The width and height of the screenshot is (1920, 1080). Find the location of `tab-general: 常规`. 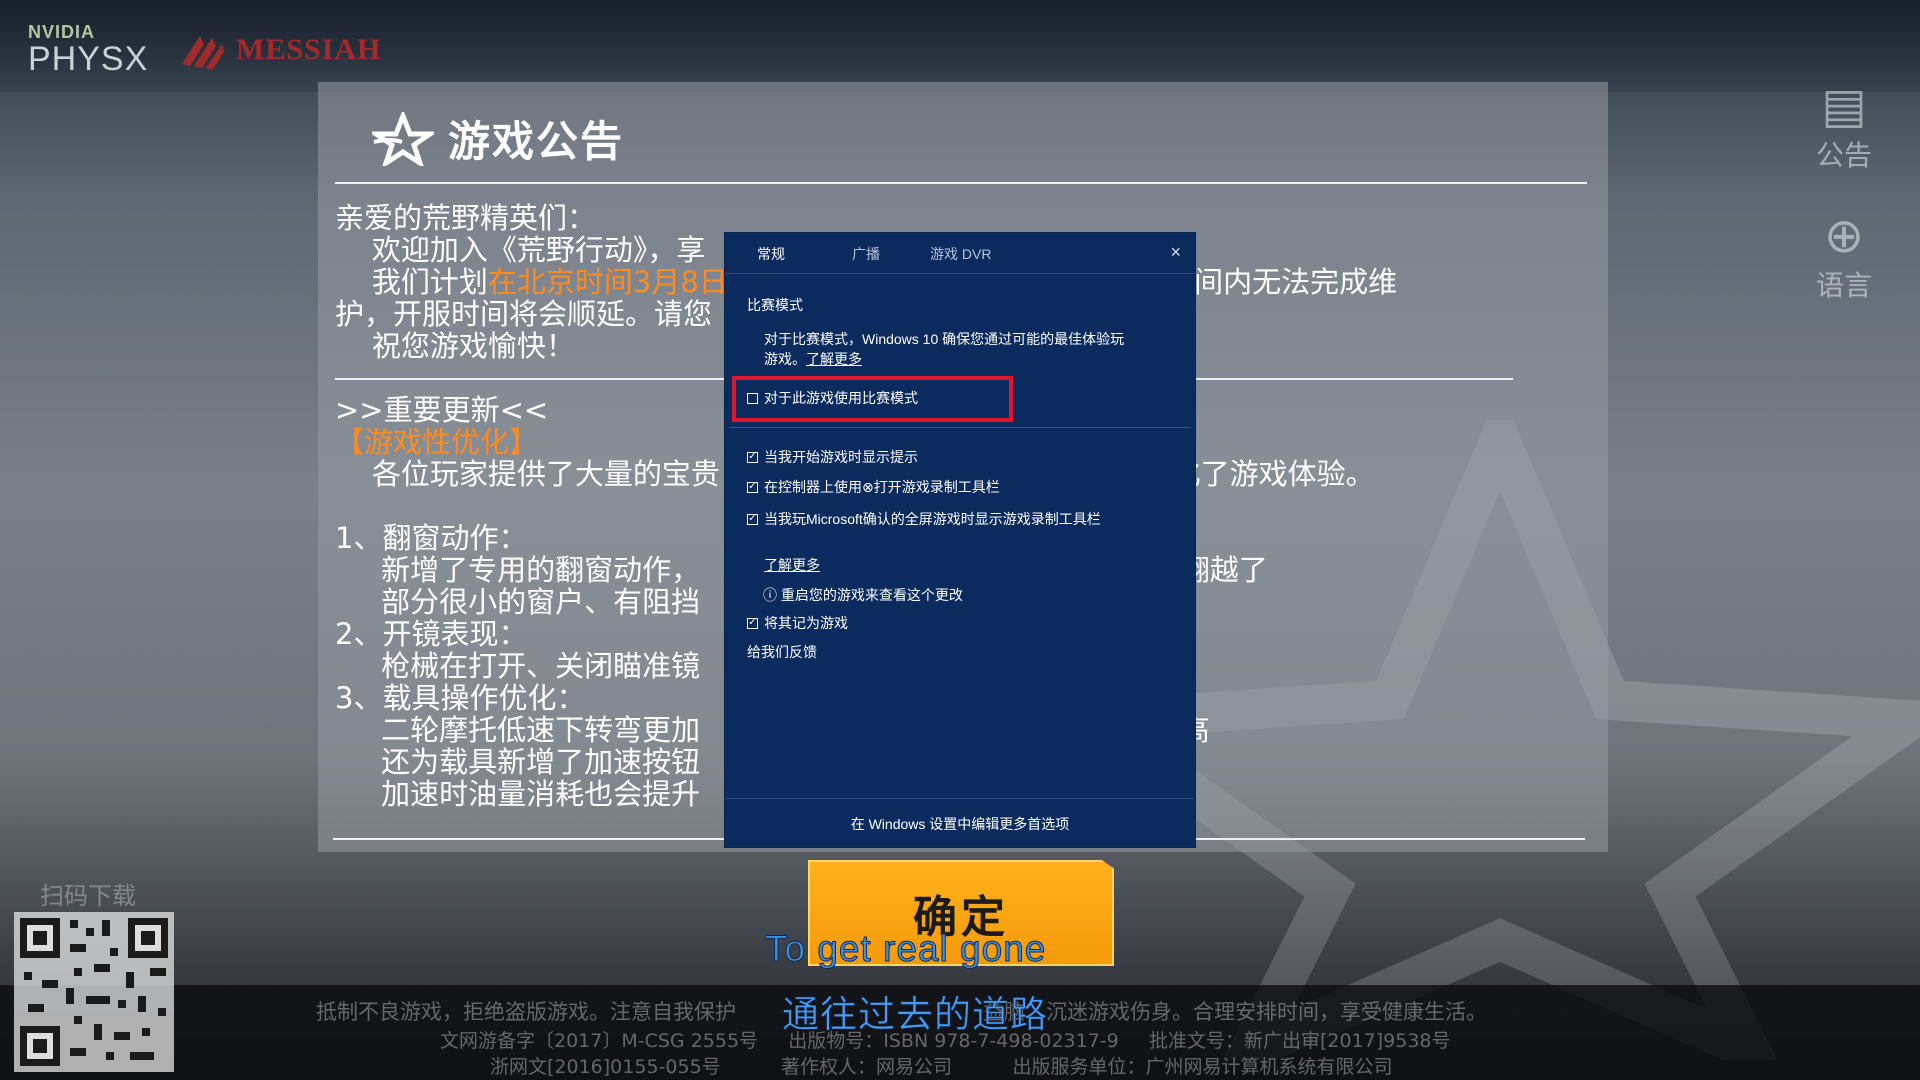

tab-general: 常规 is located at coordinates (771, 254).